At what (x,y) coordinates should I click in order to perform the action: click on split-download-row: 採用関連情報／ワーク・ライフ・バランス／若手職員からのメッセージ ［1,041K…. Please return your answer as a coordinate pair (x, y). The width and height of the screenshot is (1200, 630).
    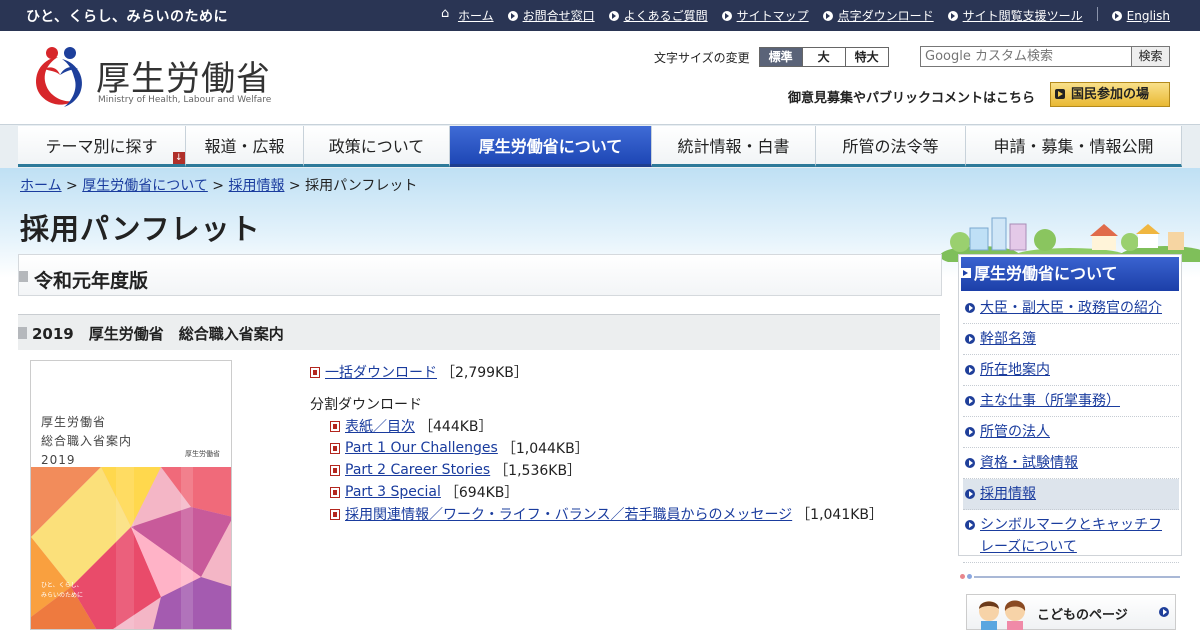
    Looking at the image, I should click on (606, 514).